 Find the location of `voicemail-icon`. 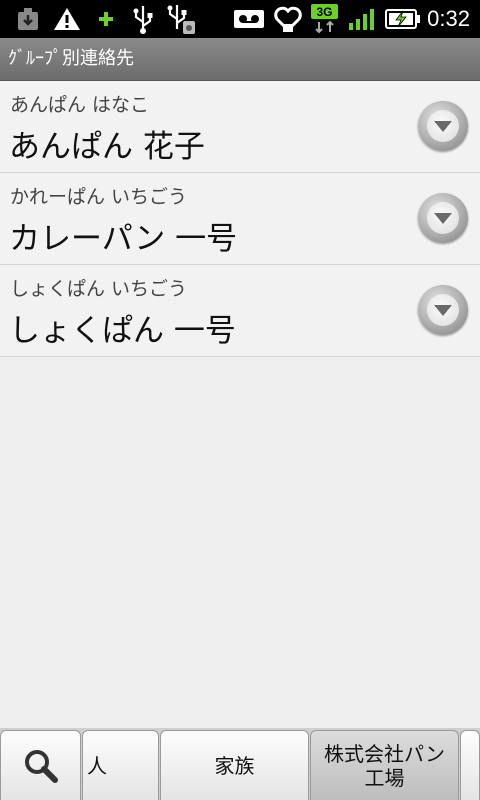

voicemail-icon is located at coordinates (249, 19).